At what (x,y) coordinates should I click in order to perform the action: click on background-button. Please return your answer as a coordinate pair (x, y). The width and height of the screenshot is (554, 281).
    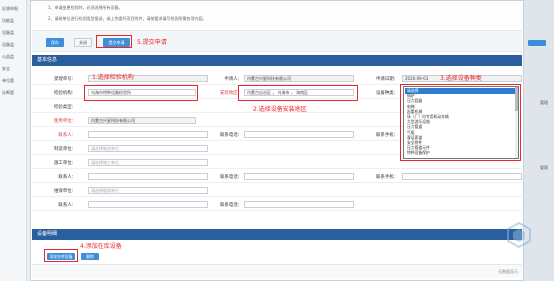
    Looking at the image, I should click on (537, 43).